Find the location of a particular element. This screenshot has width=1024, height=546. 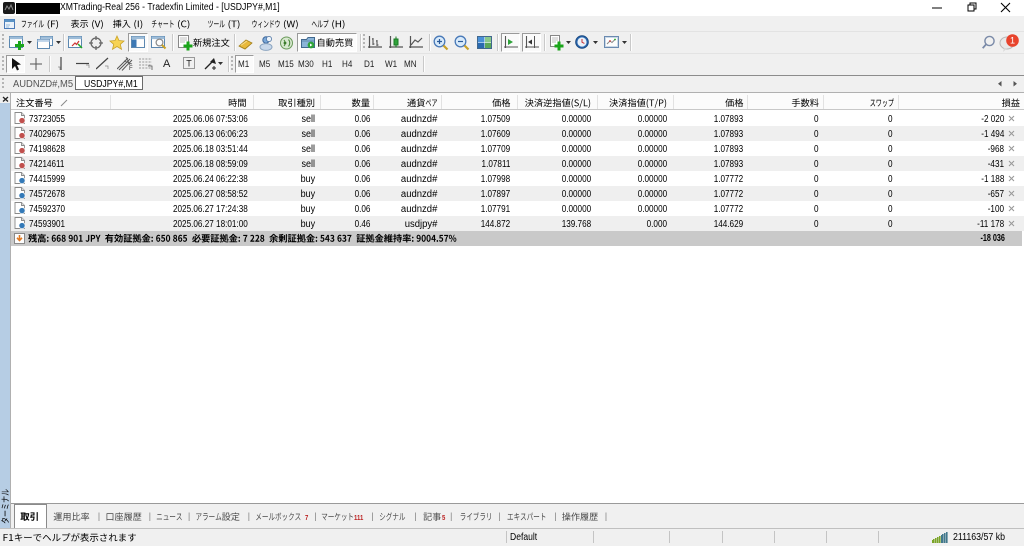

svg-text: F is located at coordinates (131, 68).